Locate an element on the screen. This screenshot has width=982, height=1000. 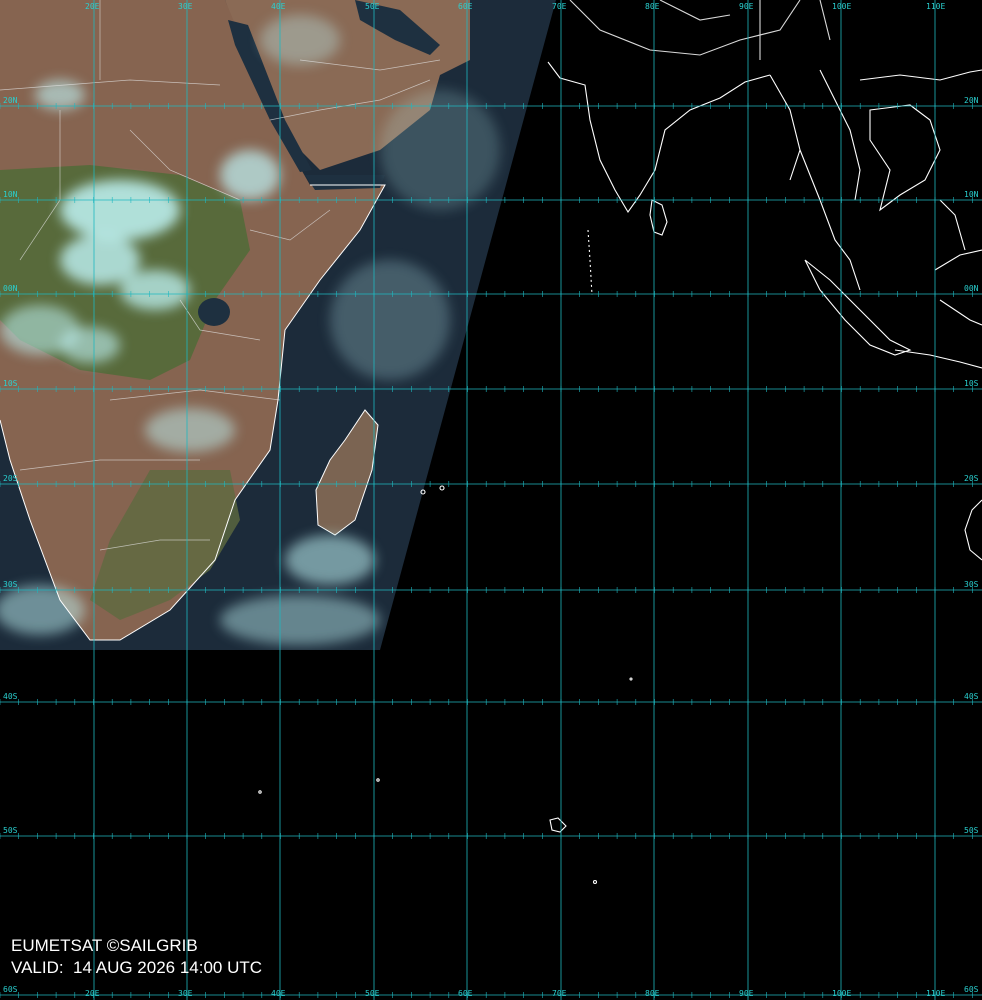
longitude-label-bottom: 20E is located at coordinates (92, 993).